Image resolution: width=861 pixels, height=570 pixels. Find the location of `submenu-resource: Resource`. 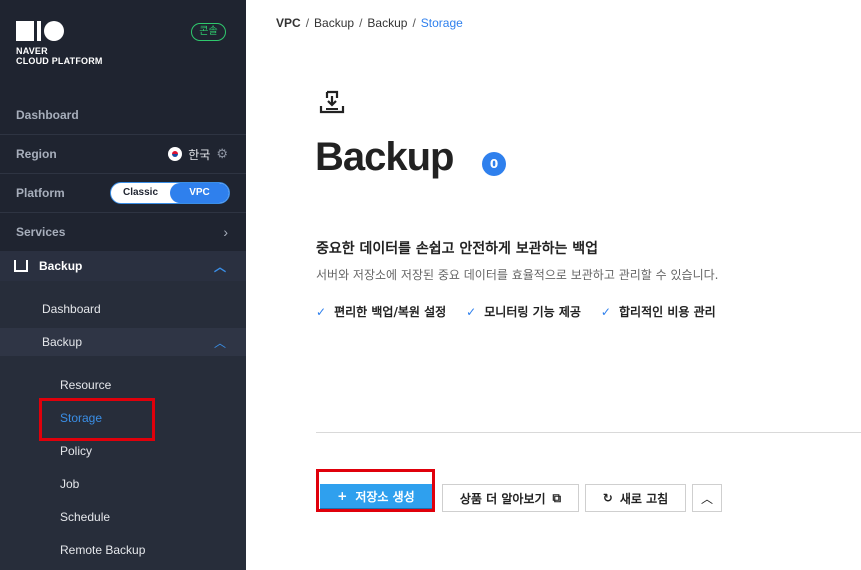

submenu-resource: Resource is located at coordinates (123, 385).